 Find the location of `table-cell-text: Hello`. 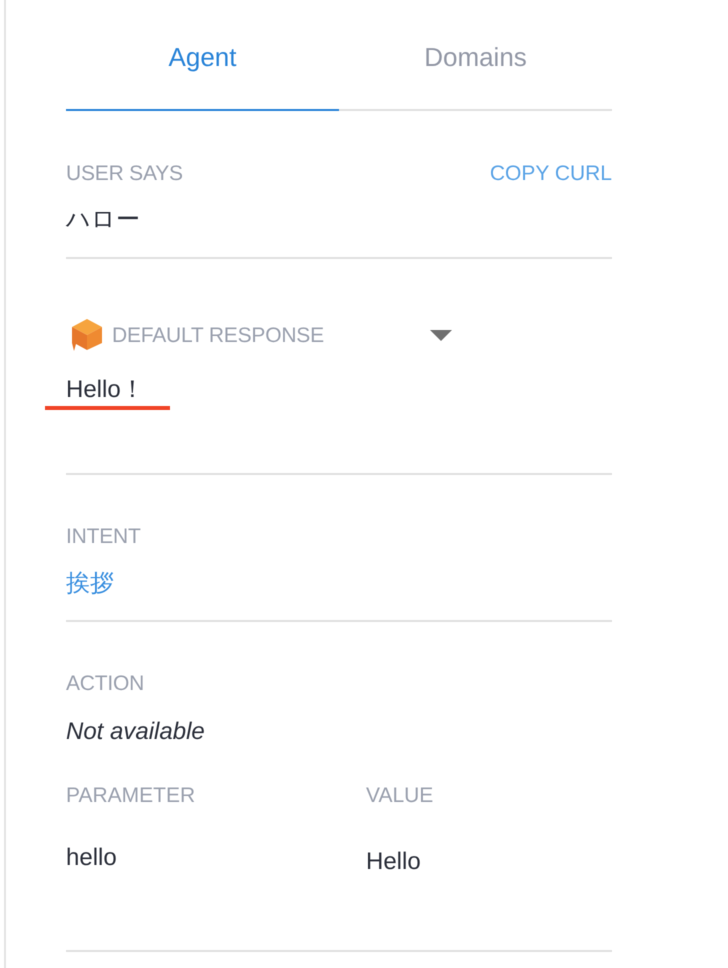

table-cell-text: Hello is located at coordinates (393, 862).